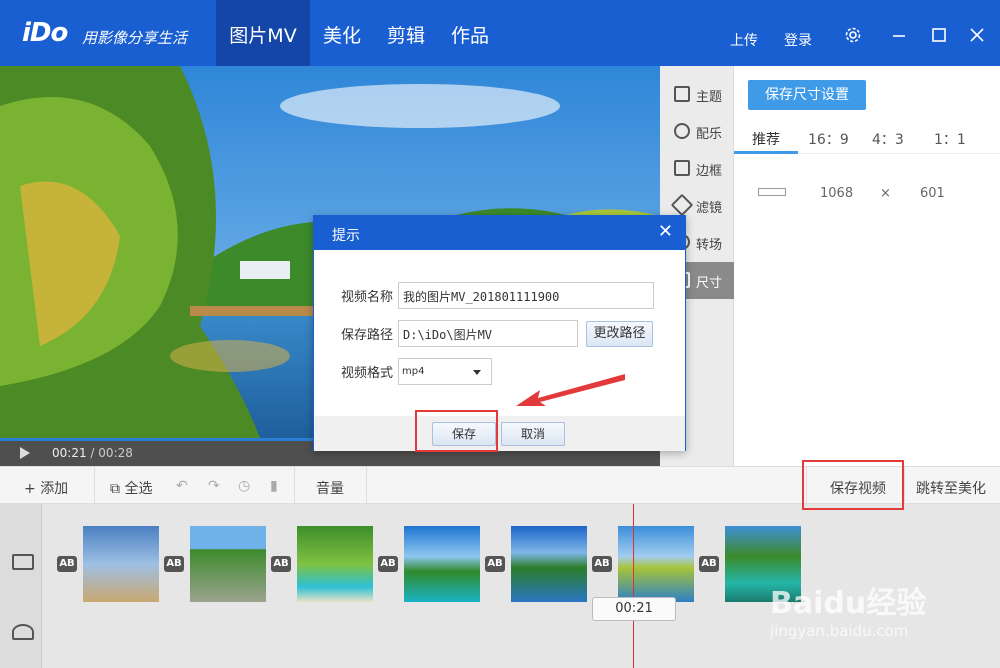 The height and width of the screenshot is (668, 1000). I want to click on video-format-select: mp4, so click(445, 371).